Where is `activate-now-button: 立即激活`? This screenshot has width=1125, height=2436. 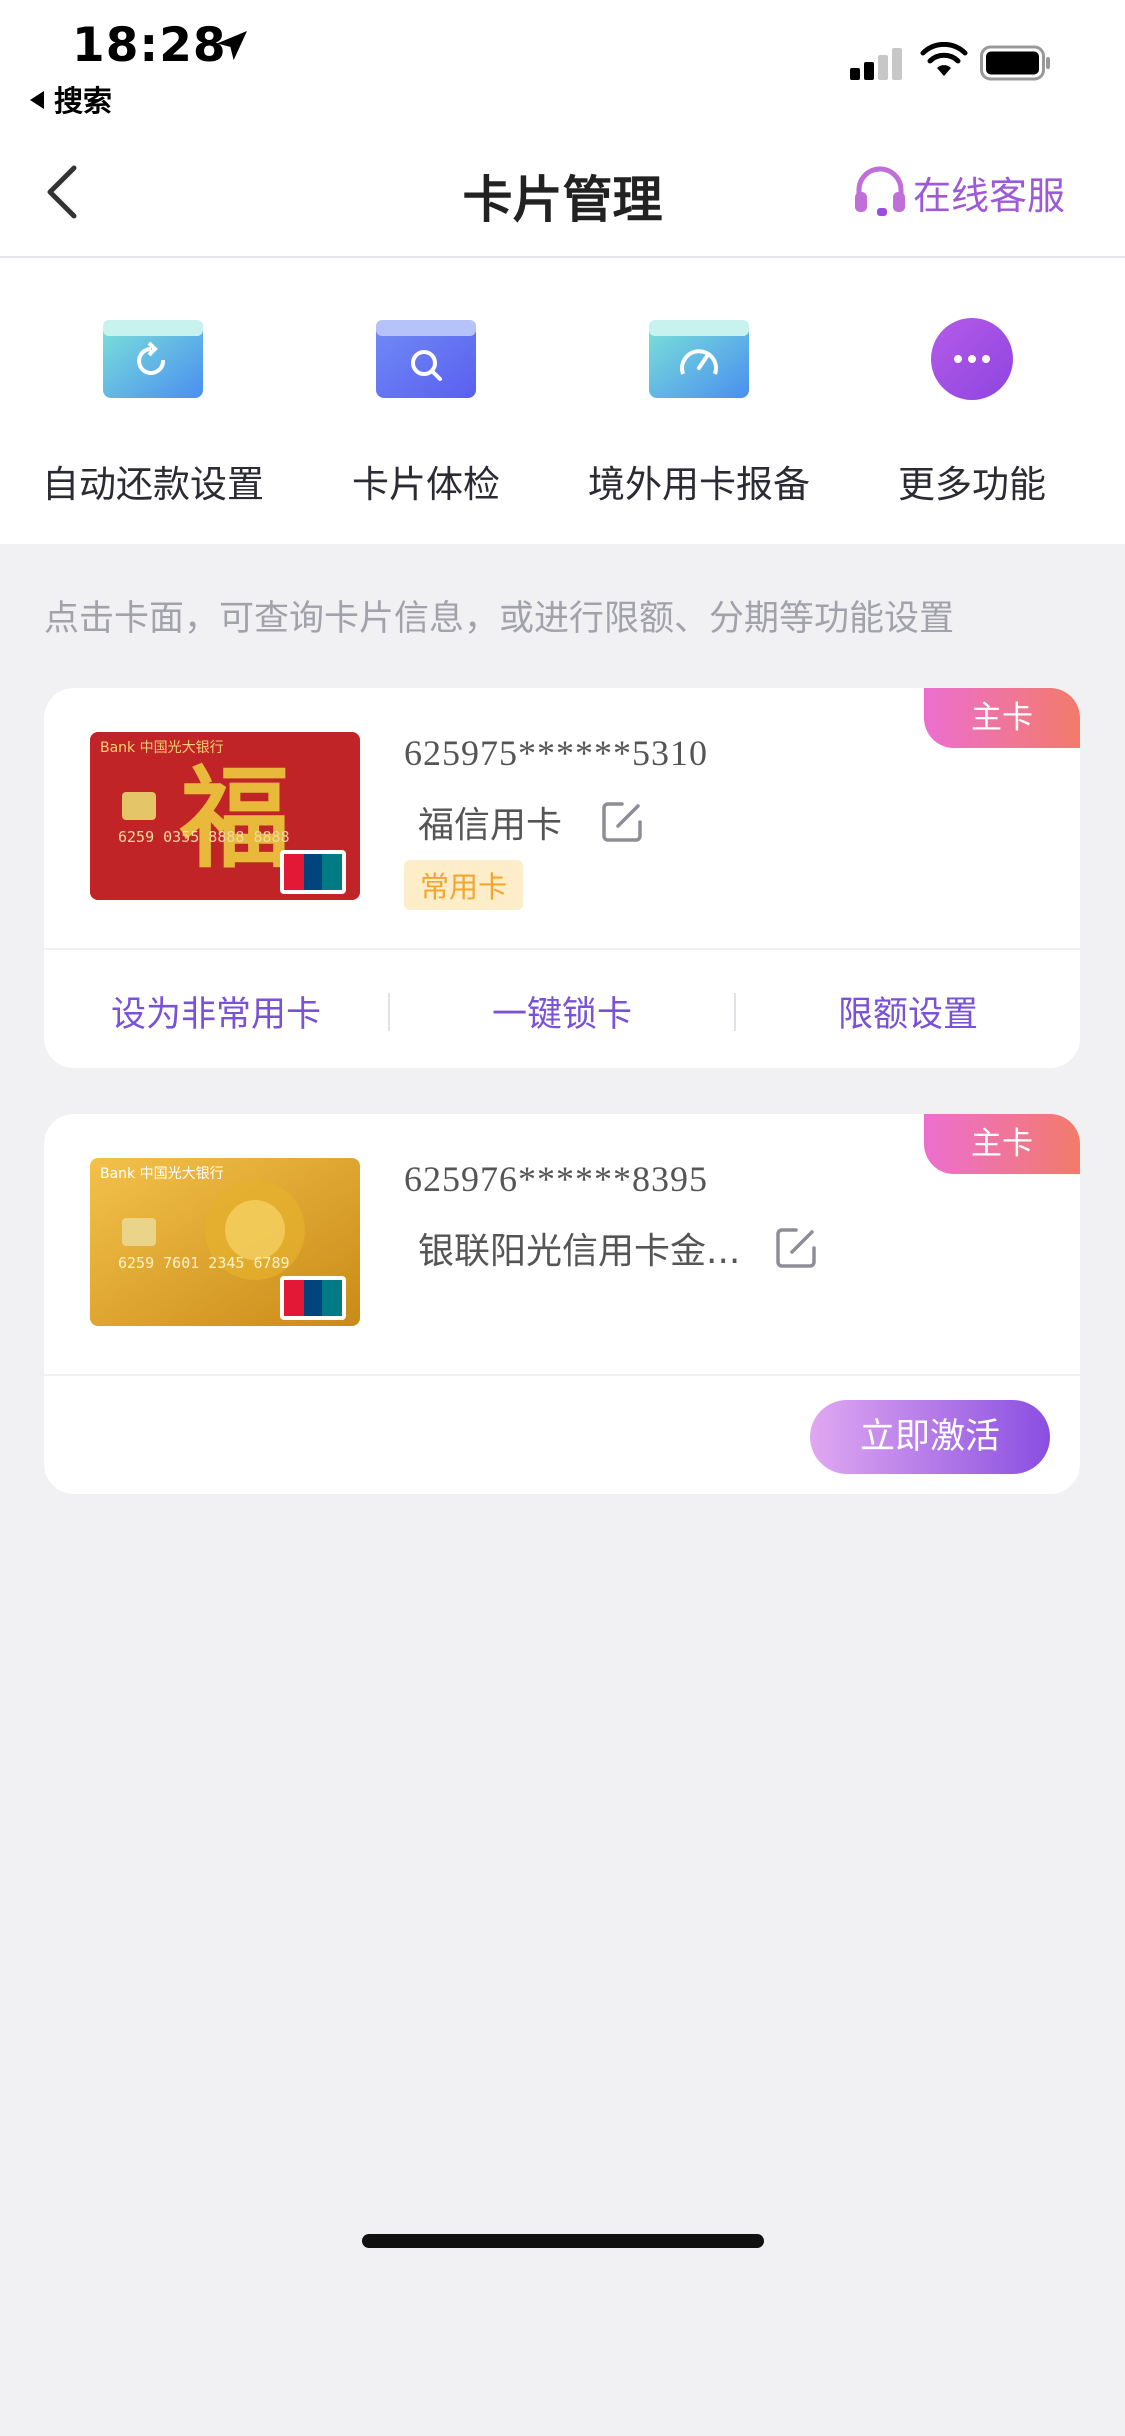 activate-now-button: 立即激活 is located at coordinates (930, 1437).